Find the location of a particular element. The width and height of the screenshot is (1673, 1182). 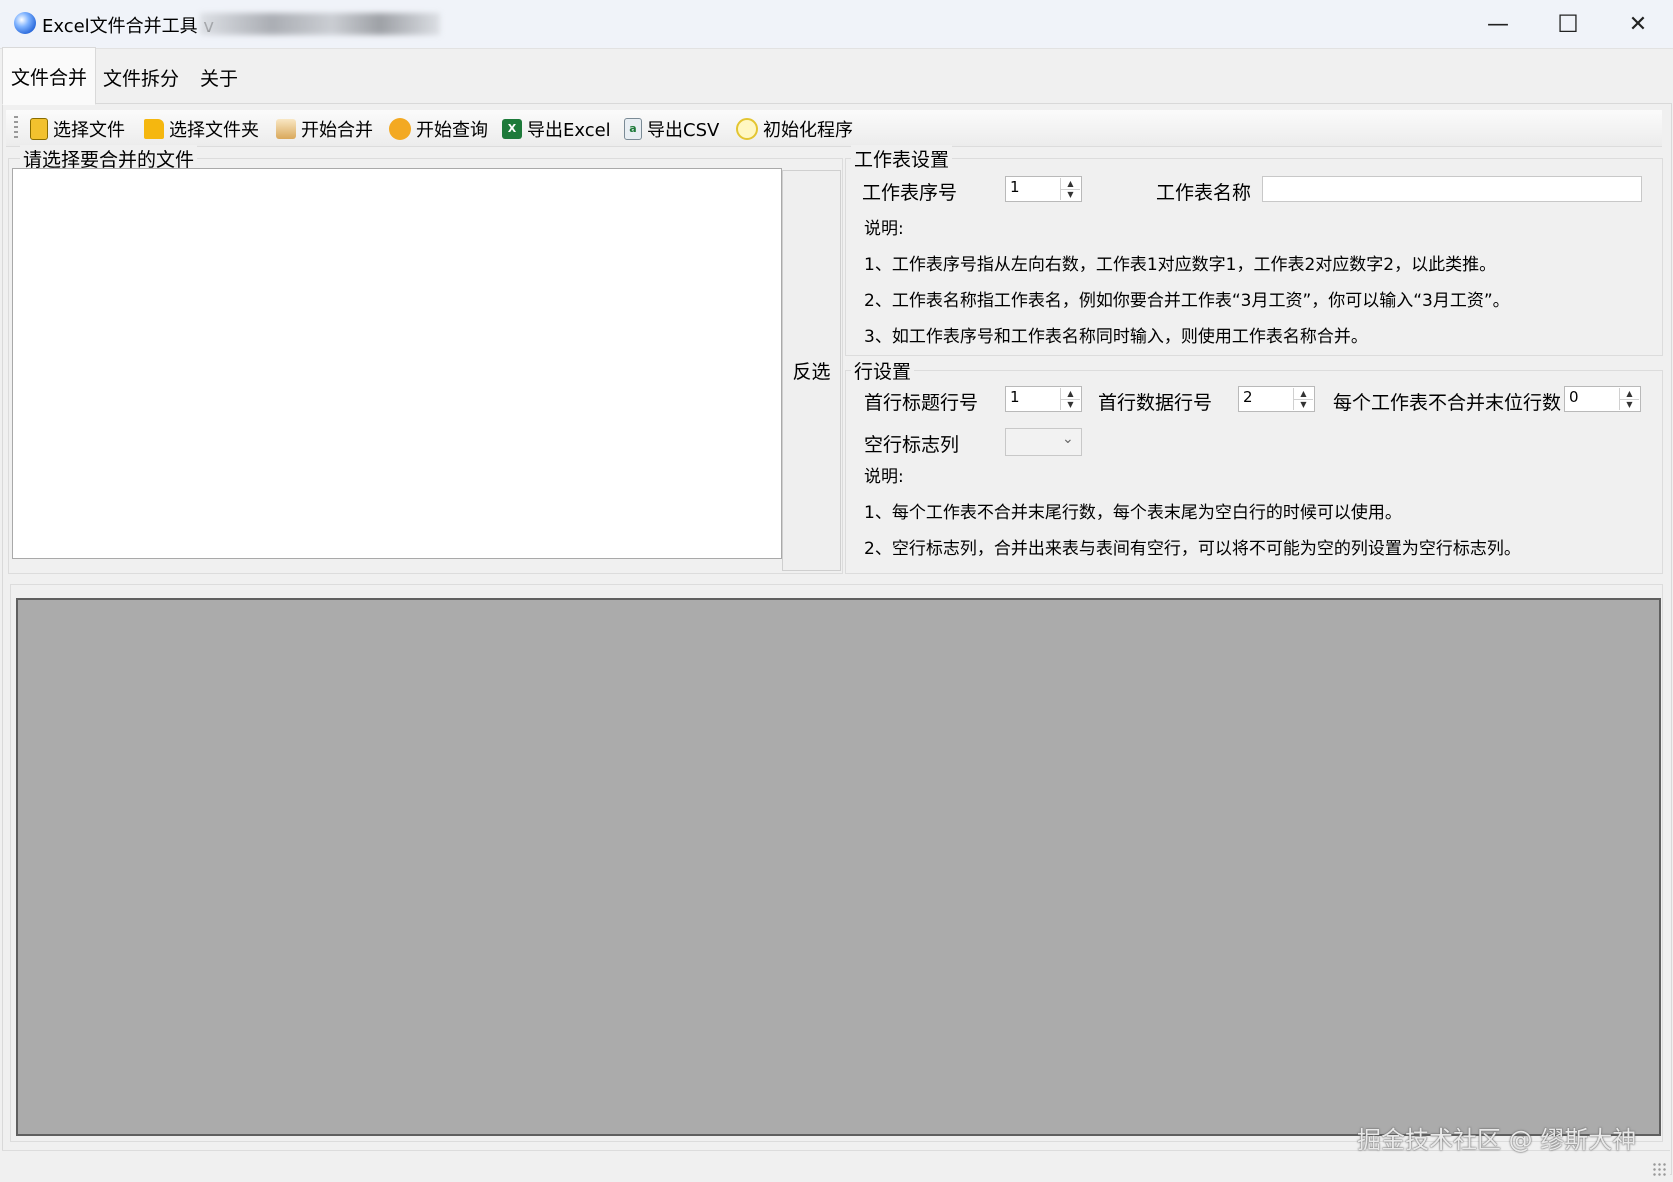

row-note-1: 1、每个工作表不合并末尾行数，每个表末尾为空白行的时候可以使用。 is located at coordinates (1133, 513).